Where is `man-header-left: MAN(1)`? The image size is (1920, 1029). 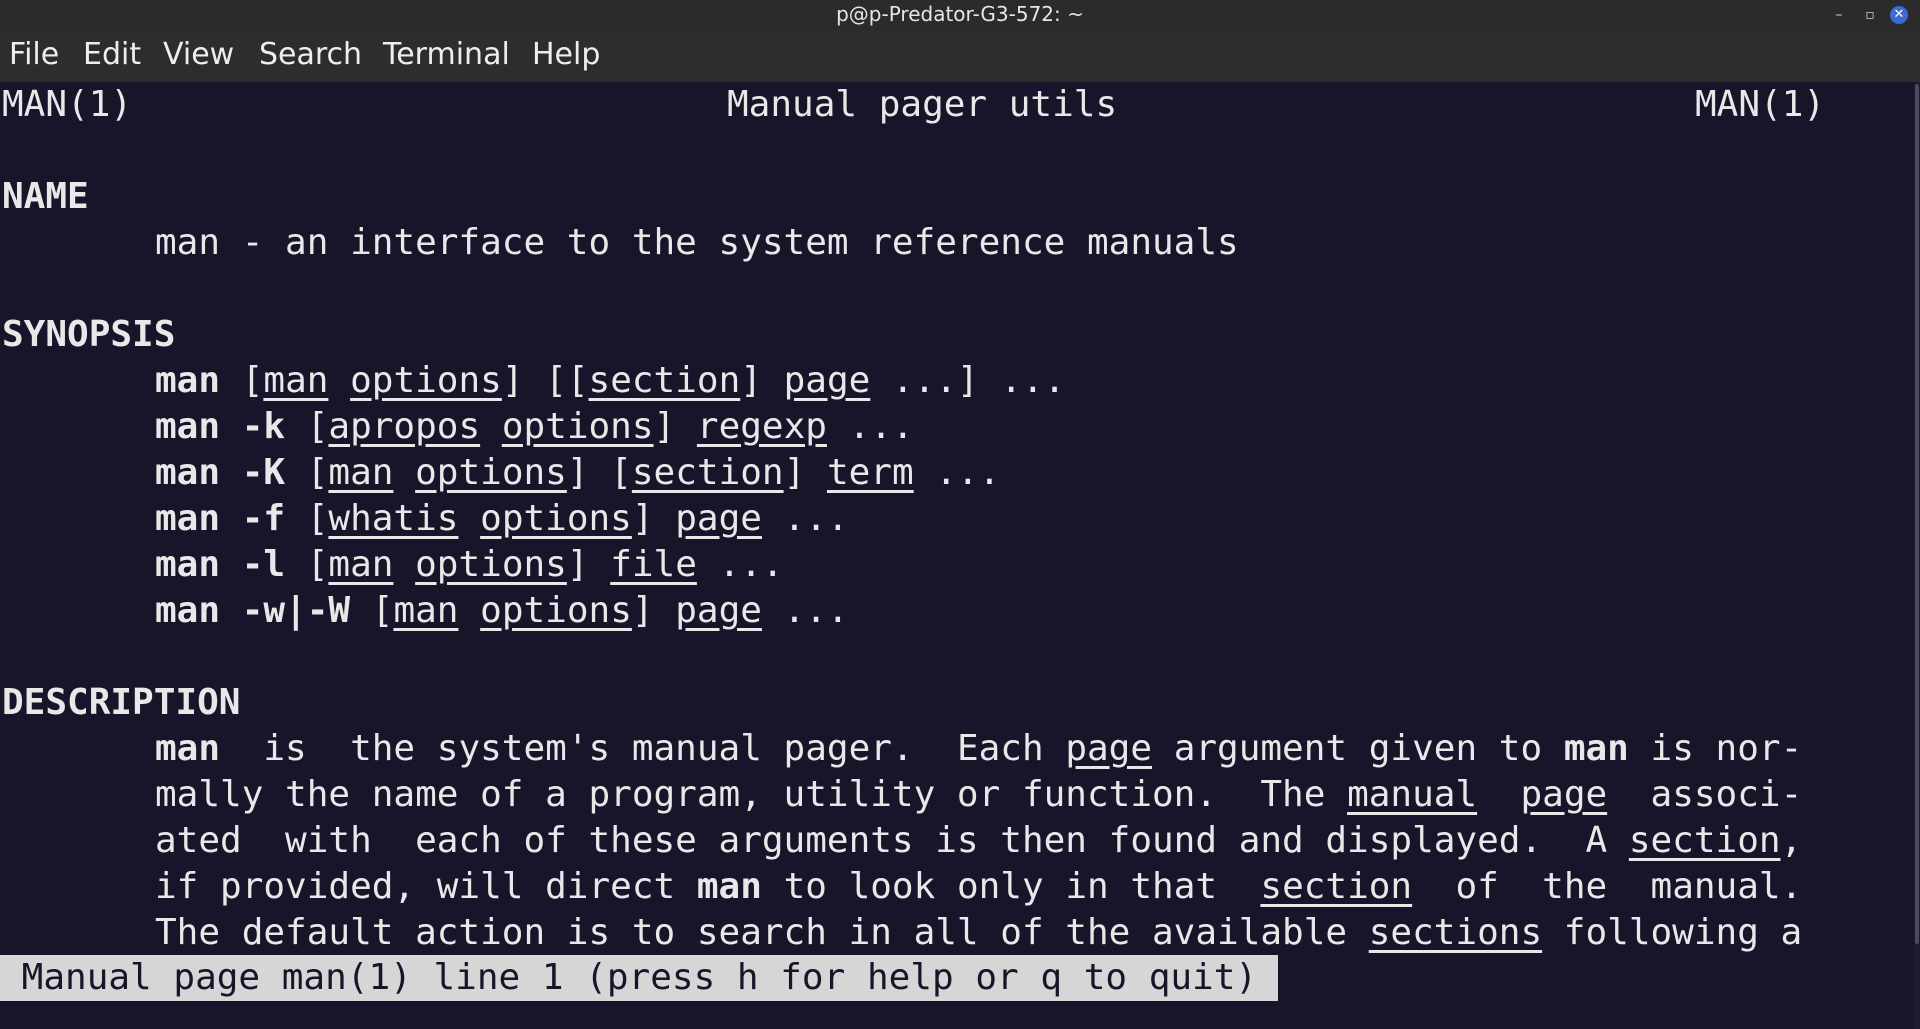
man-header-left: MAN(1) is located at coordinates (67, 104).